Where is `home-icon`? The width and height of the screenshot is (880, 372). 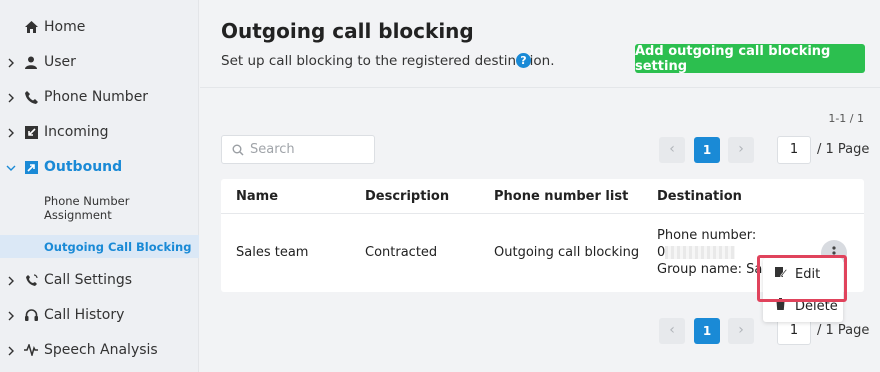
home-icon is located at coordinates (31, 27).